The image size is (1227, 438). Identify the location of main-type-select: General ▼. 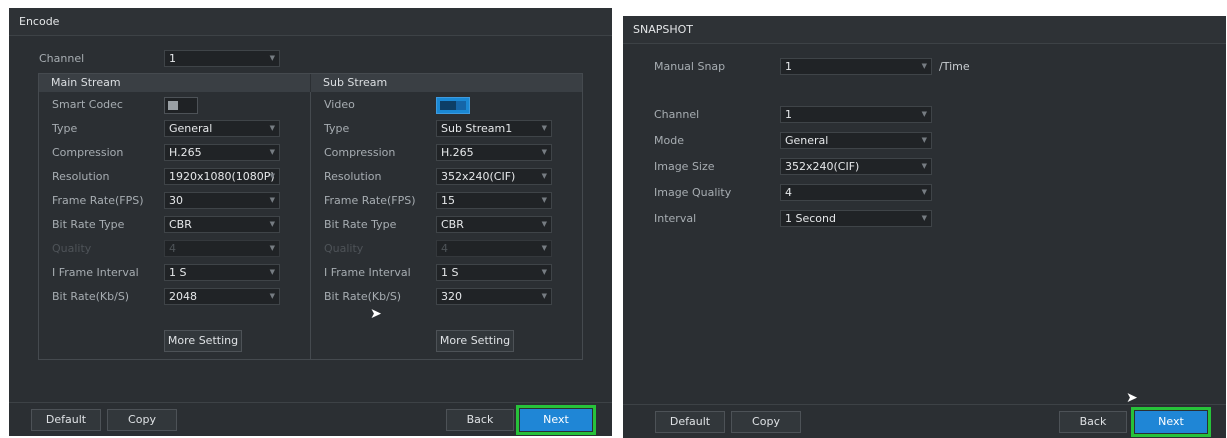
(222, 128).